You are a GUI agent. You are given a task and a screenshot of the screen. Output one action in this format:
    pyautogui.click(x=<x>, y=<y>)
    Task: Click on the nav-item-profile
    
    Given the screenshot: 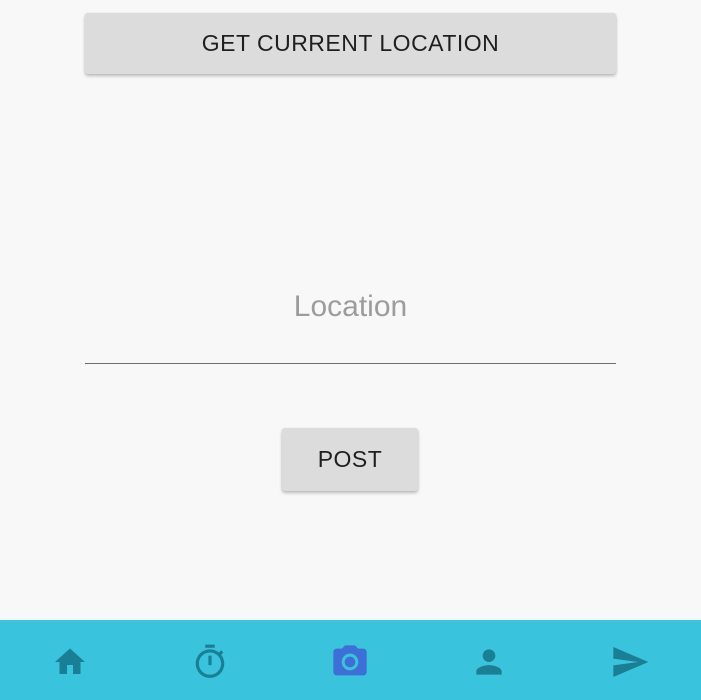 What is the action you would take?
    pyautogui.click(x=489, y=662)
    